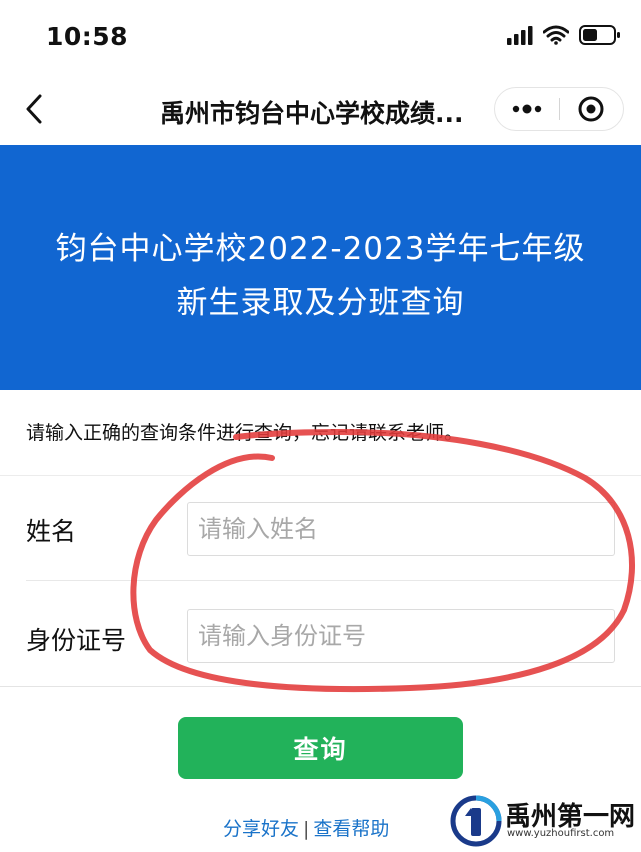  Describe the element at coordinates (556, 37) in the screenshot. I see `wifi-icon` at that location.